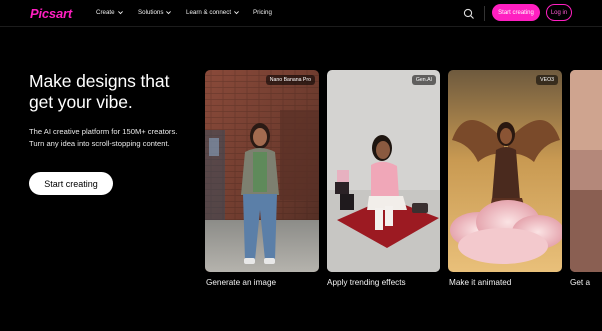 The height and width of the screenshot is (331, 602). I want to click on nav-item-create: Create, so click(110, 12).